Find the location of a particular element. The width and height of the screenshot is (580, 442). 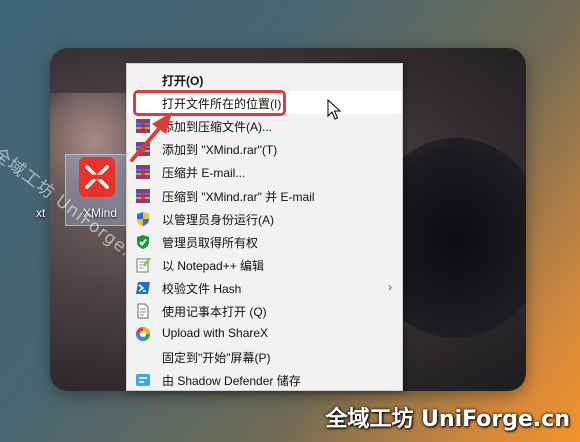

context-menu-item-12: 固定到"开始"屏幕(P) is located at coordinates (264, 356).